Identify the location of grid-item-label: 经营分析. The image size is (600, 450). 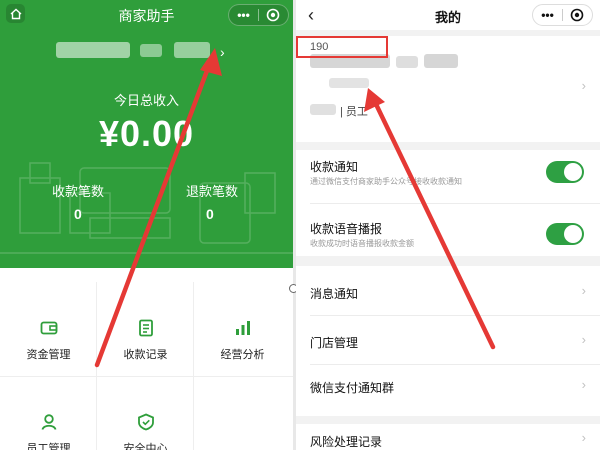
(242, 355).